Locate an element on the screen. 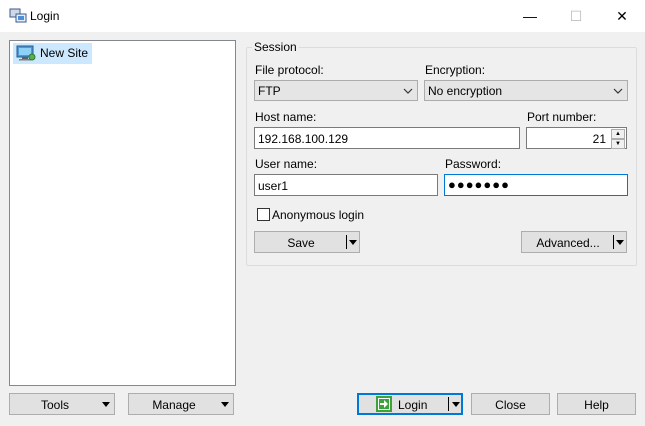  host-name-field: 192.168.100.129 is located at coordinates (387, 138).